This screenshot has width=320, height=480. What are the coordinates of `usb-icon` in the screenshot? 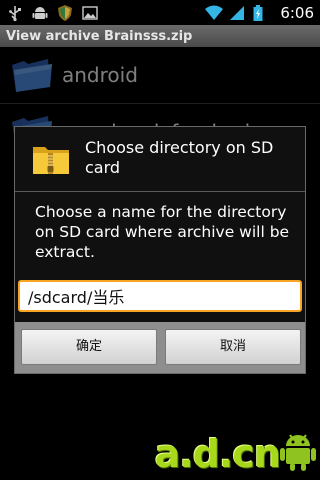 It's located at (15, 13).